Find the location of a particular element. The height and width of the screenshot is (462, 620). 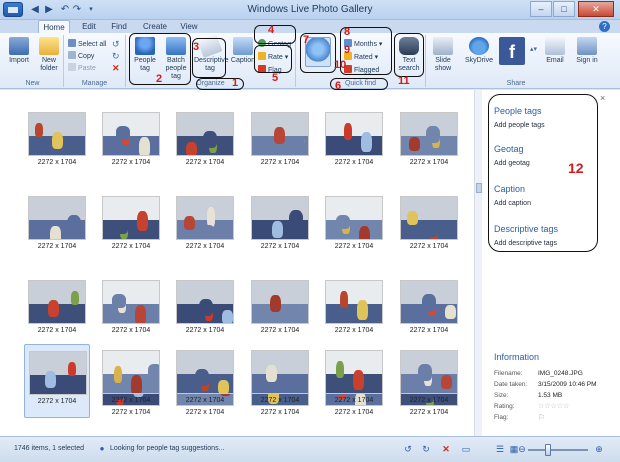

details-view-icon: ☰ is located at coordinates (500, 449).